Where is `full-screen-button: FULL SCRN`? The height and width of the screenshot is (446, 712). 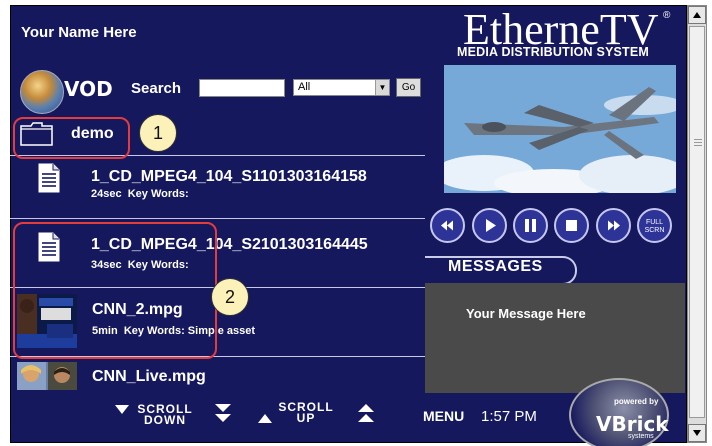
full-screen-button: FULL SCRN is located at coordinates (654, 225).